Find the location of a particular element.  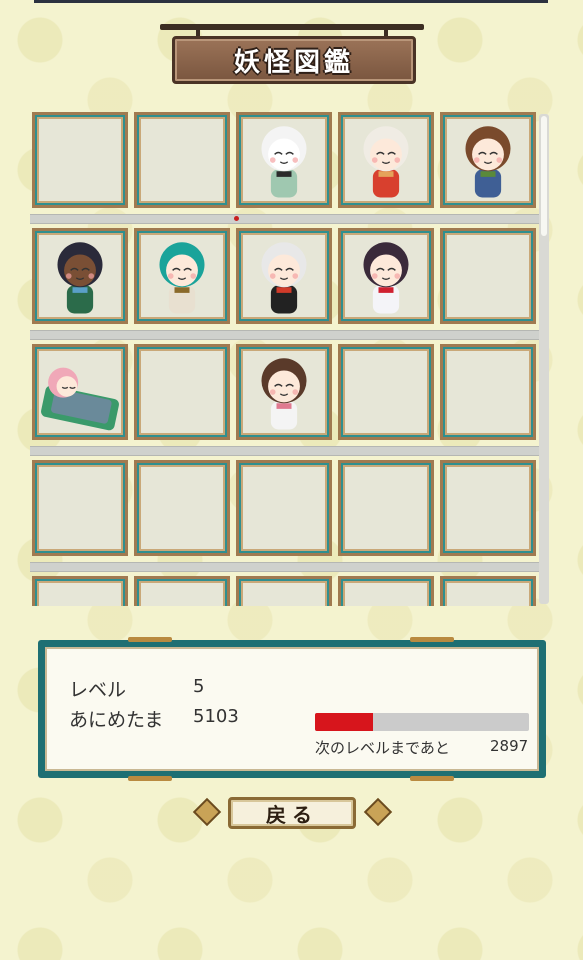

yokai-slot-umbrella-yokai is located at coordinates (284, 160).